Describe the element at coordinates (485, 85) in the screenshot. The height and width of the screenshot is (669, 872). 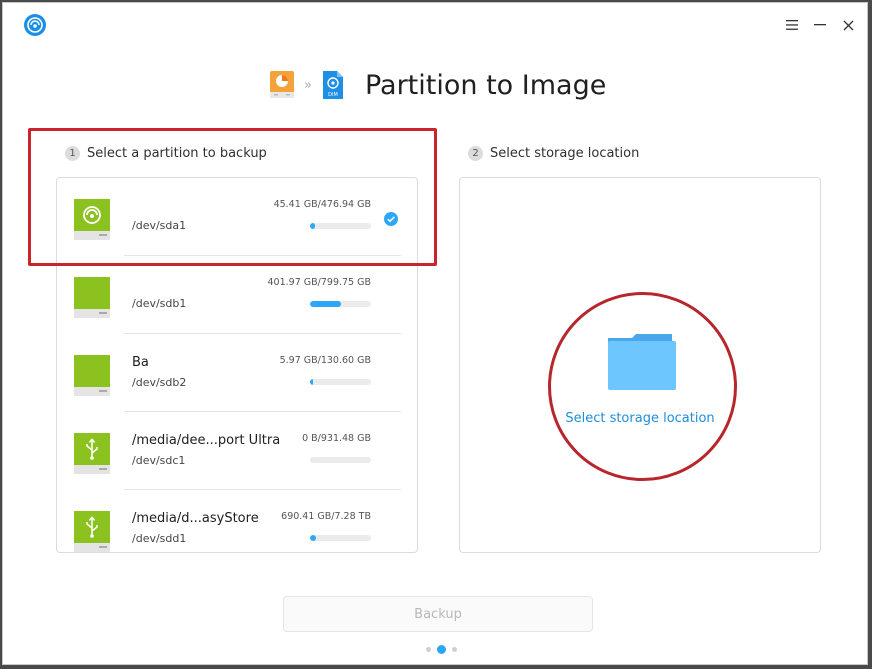
I see `page-title: Partition to Image` at that location.